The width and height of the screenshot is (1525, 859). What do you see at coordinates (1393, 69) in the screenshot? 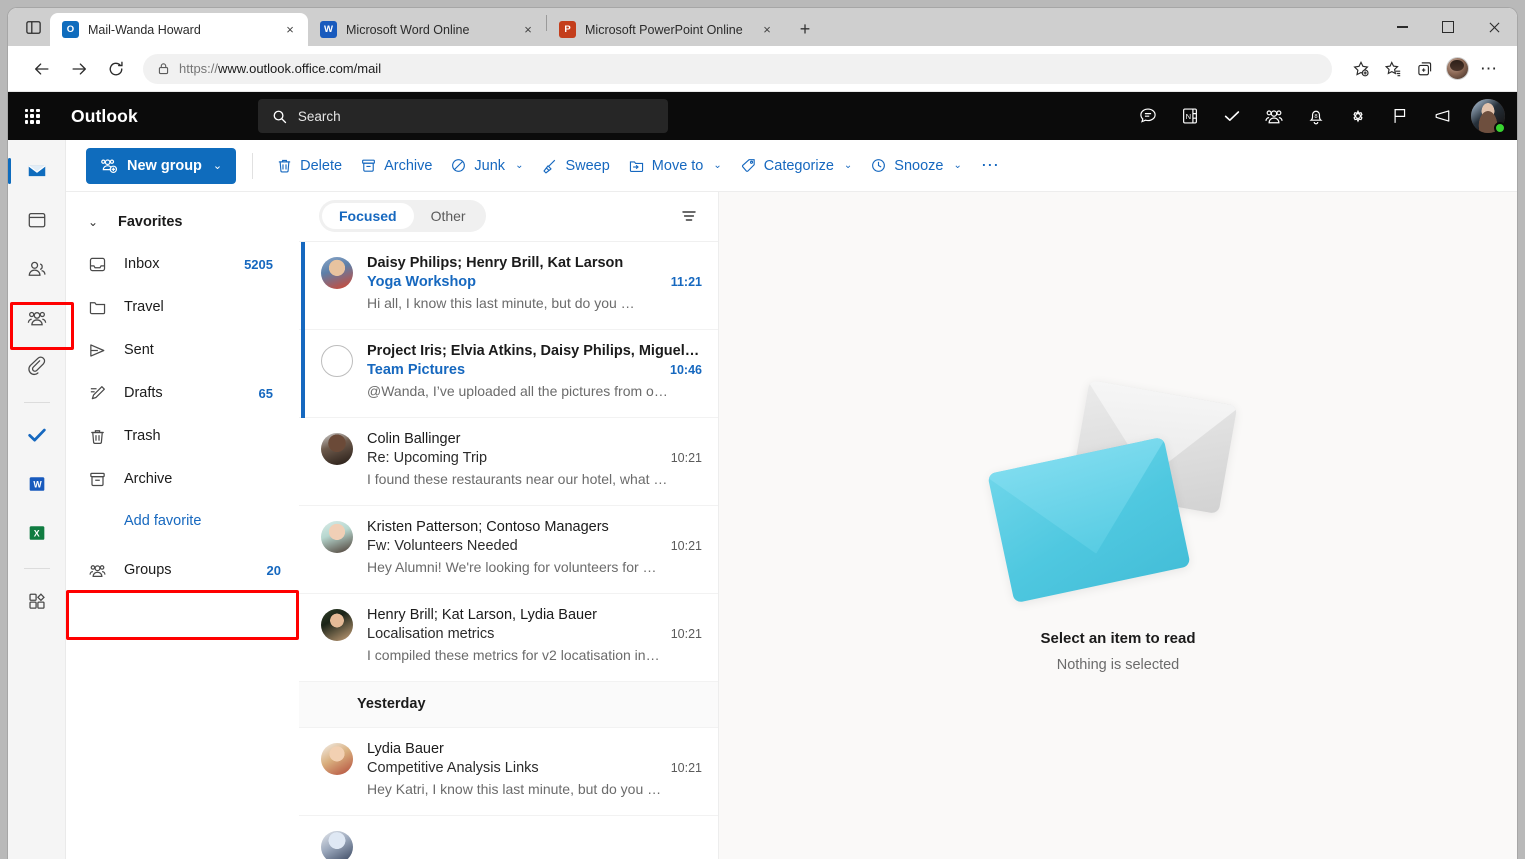
I see `favorites-list-icon` at bounding box center [1393, 69].